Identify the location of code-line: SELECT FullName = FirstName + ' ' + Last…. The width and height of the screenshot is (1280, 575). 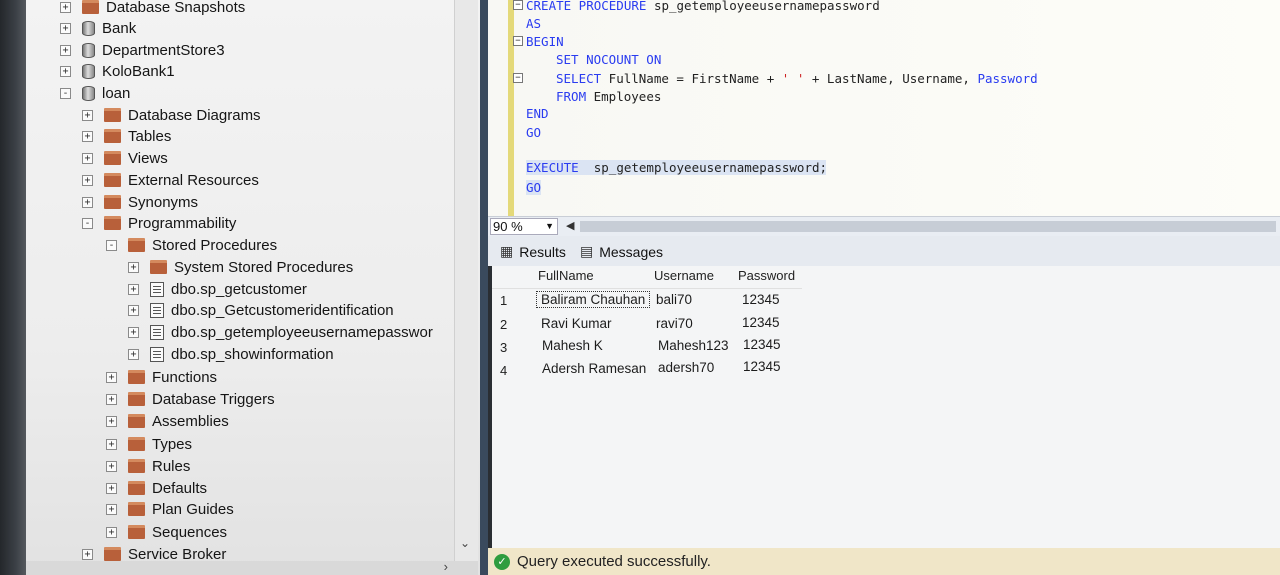
(797, 78).